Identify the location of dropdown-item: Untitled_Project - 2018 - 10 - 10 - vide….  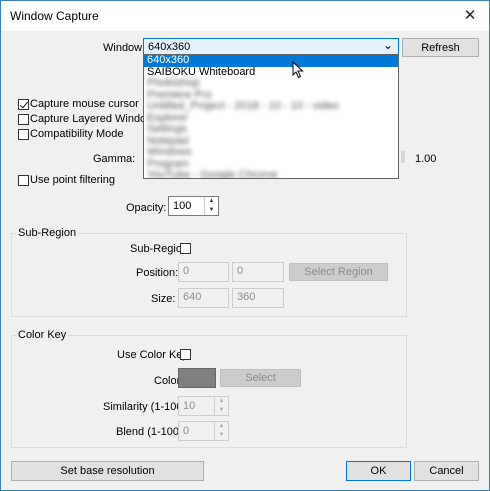
(271, 106).